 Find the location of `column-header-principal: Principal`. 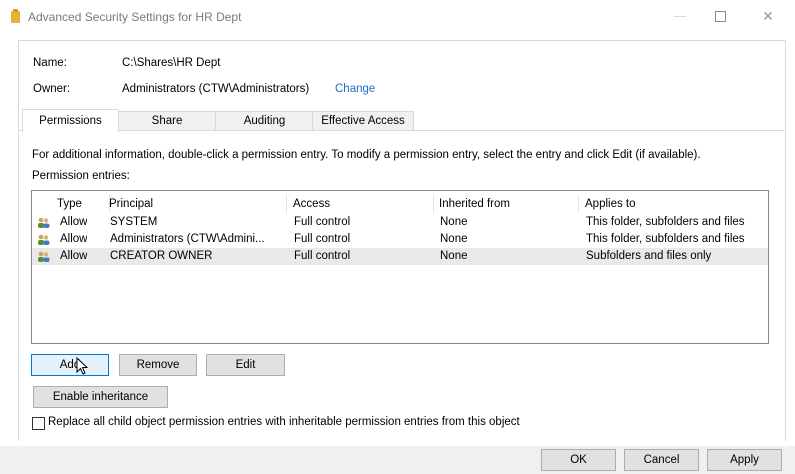

column-header-principal: Principal is located at coordinates (198, 204).